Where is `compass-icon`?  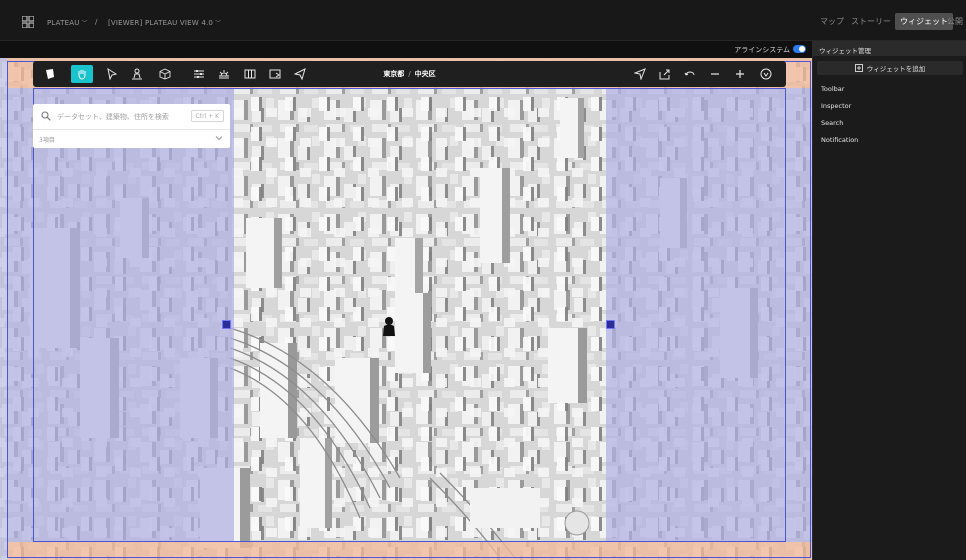 compass-icon is located at coordinates (766, 74).